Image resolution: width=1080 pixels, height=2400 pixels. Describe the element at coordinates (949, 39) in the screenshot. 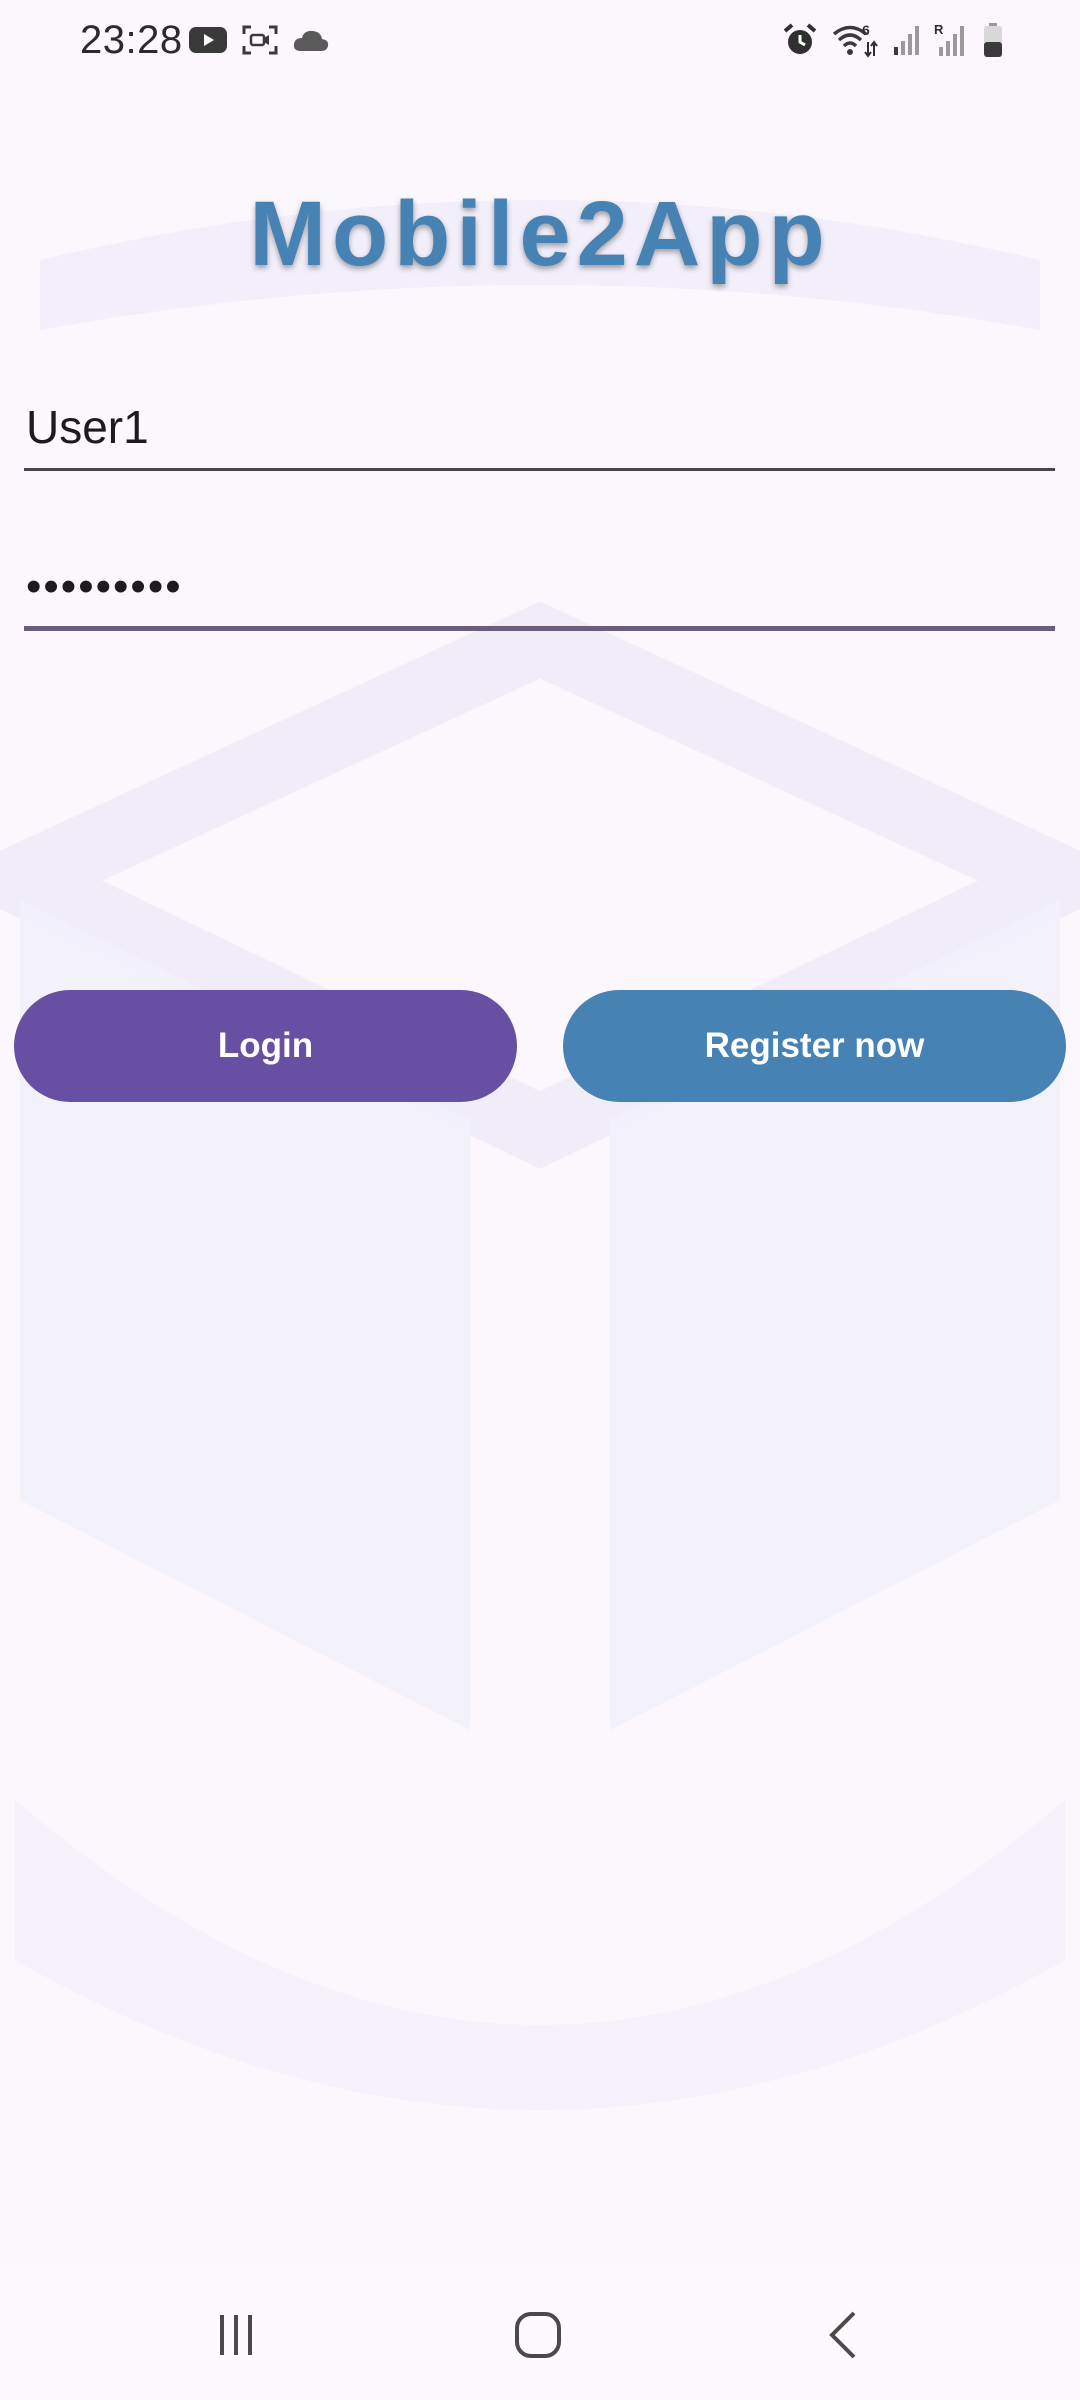

I see `signal-roaming-icon: R` at that location.